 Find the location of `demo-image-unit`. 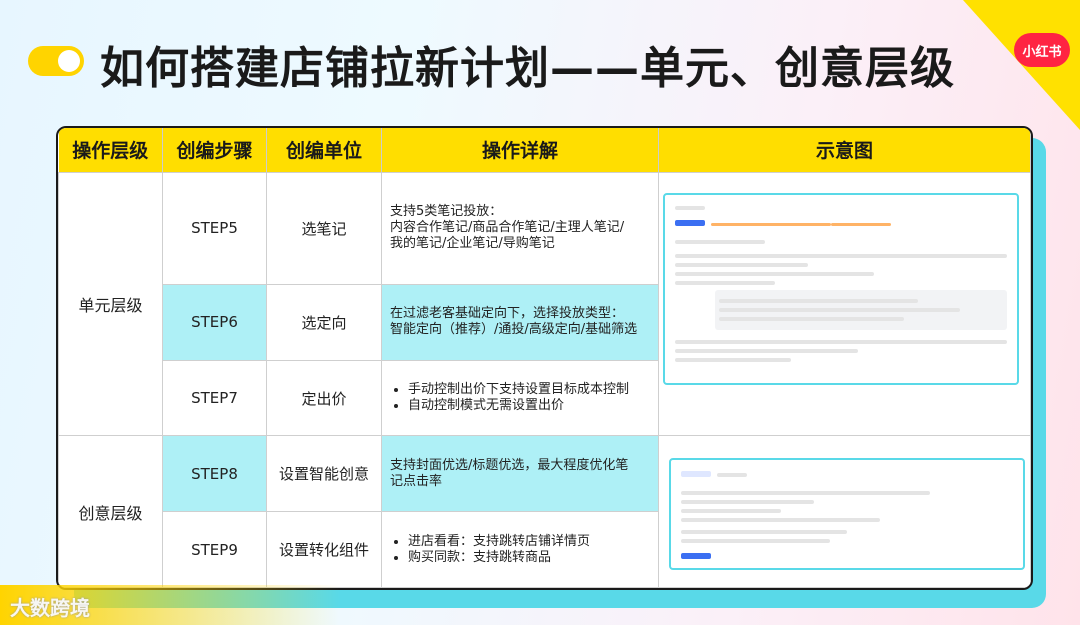

demo-image-unit is located at coordinates (844, 304).